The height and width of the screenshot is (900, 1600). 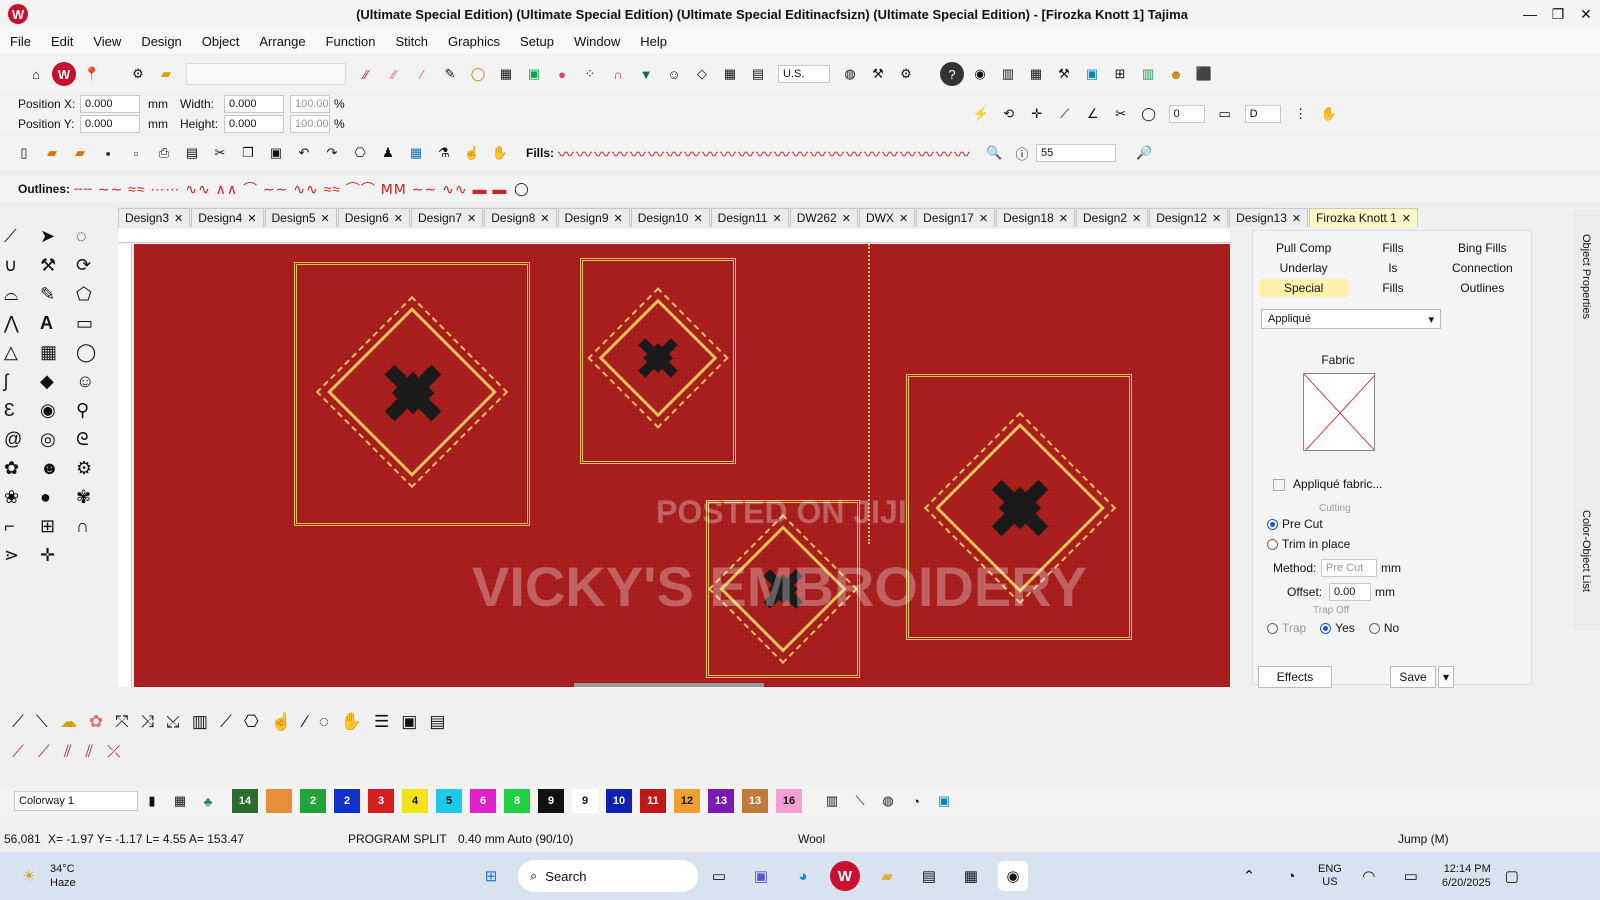 What do you see at coordinates (597, 41) in the screenshot?
I see `menu-window: Window` at bounding box center [597, 41].